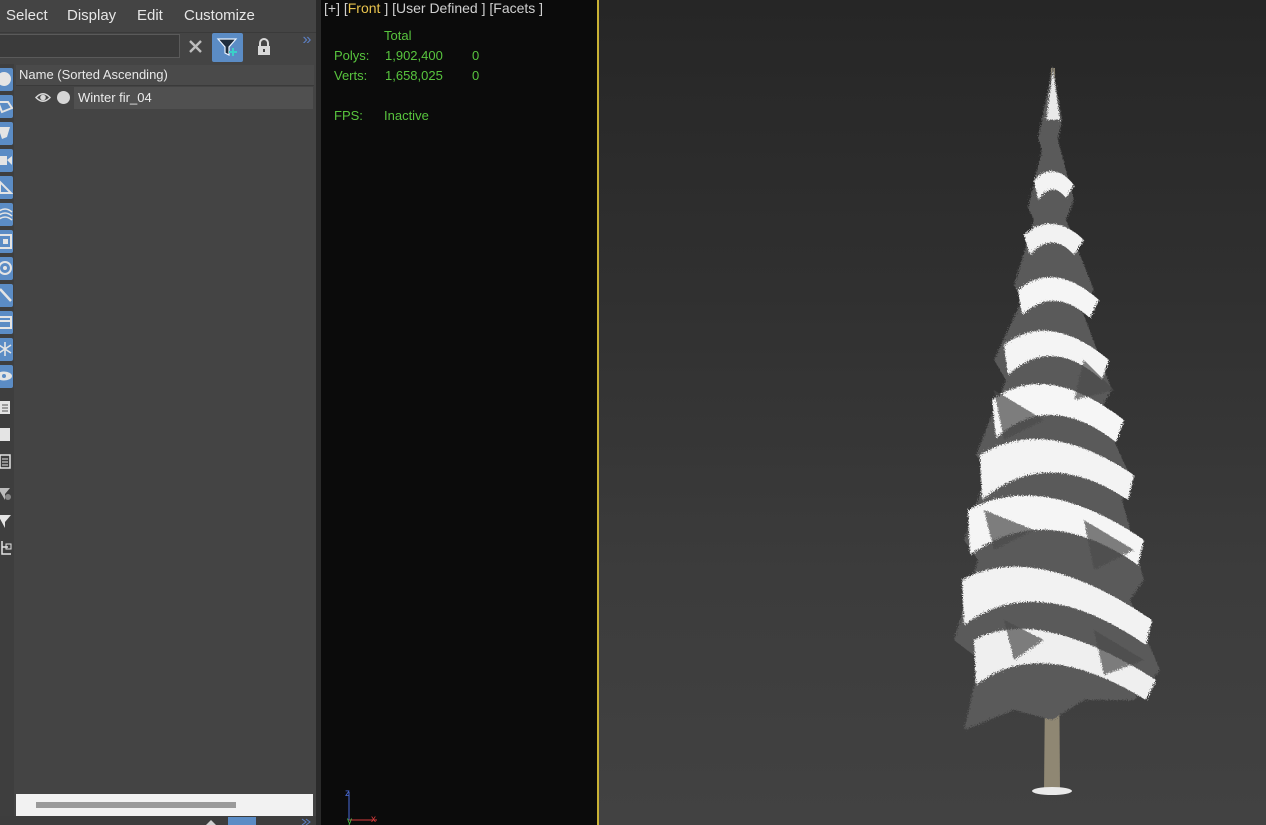 This screenshot has height=825, width=1266. I want to click on viewport-menu-plus: [+], so click(332, 8).